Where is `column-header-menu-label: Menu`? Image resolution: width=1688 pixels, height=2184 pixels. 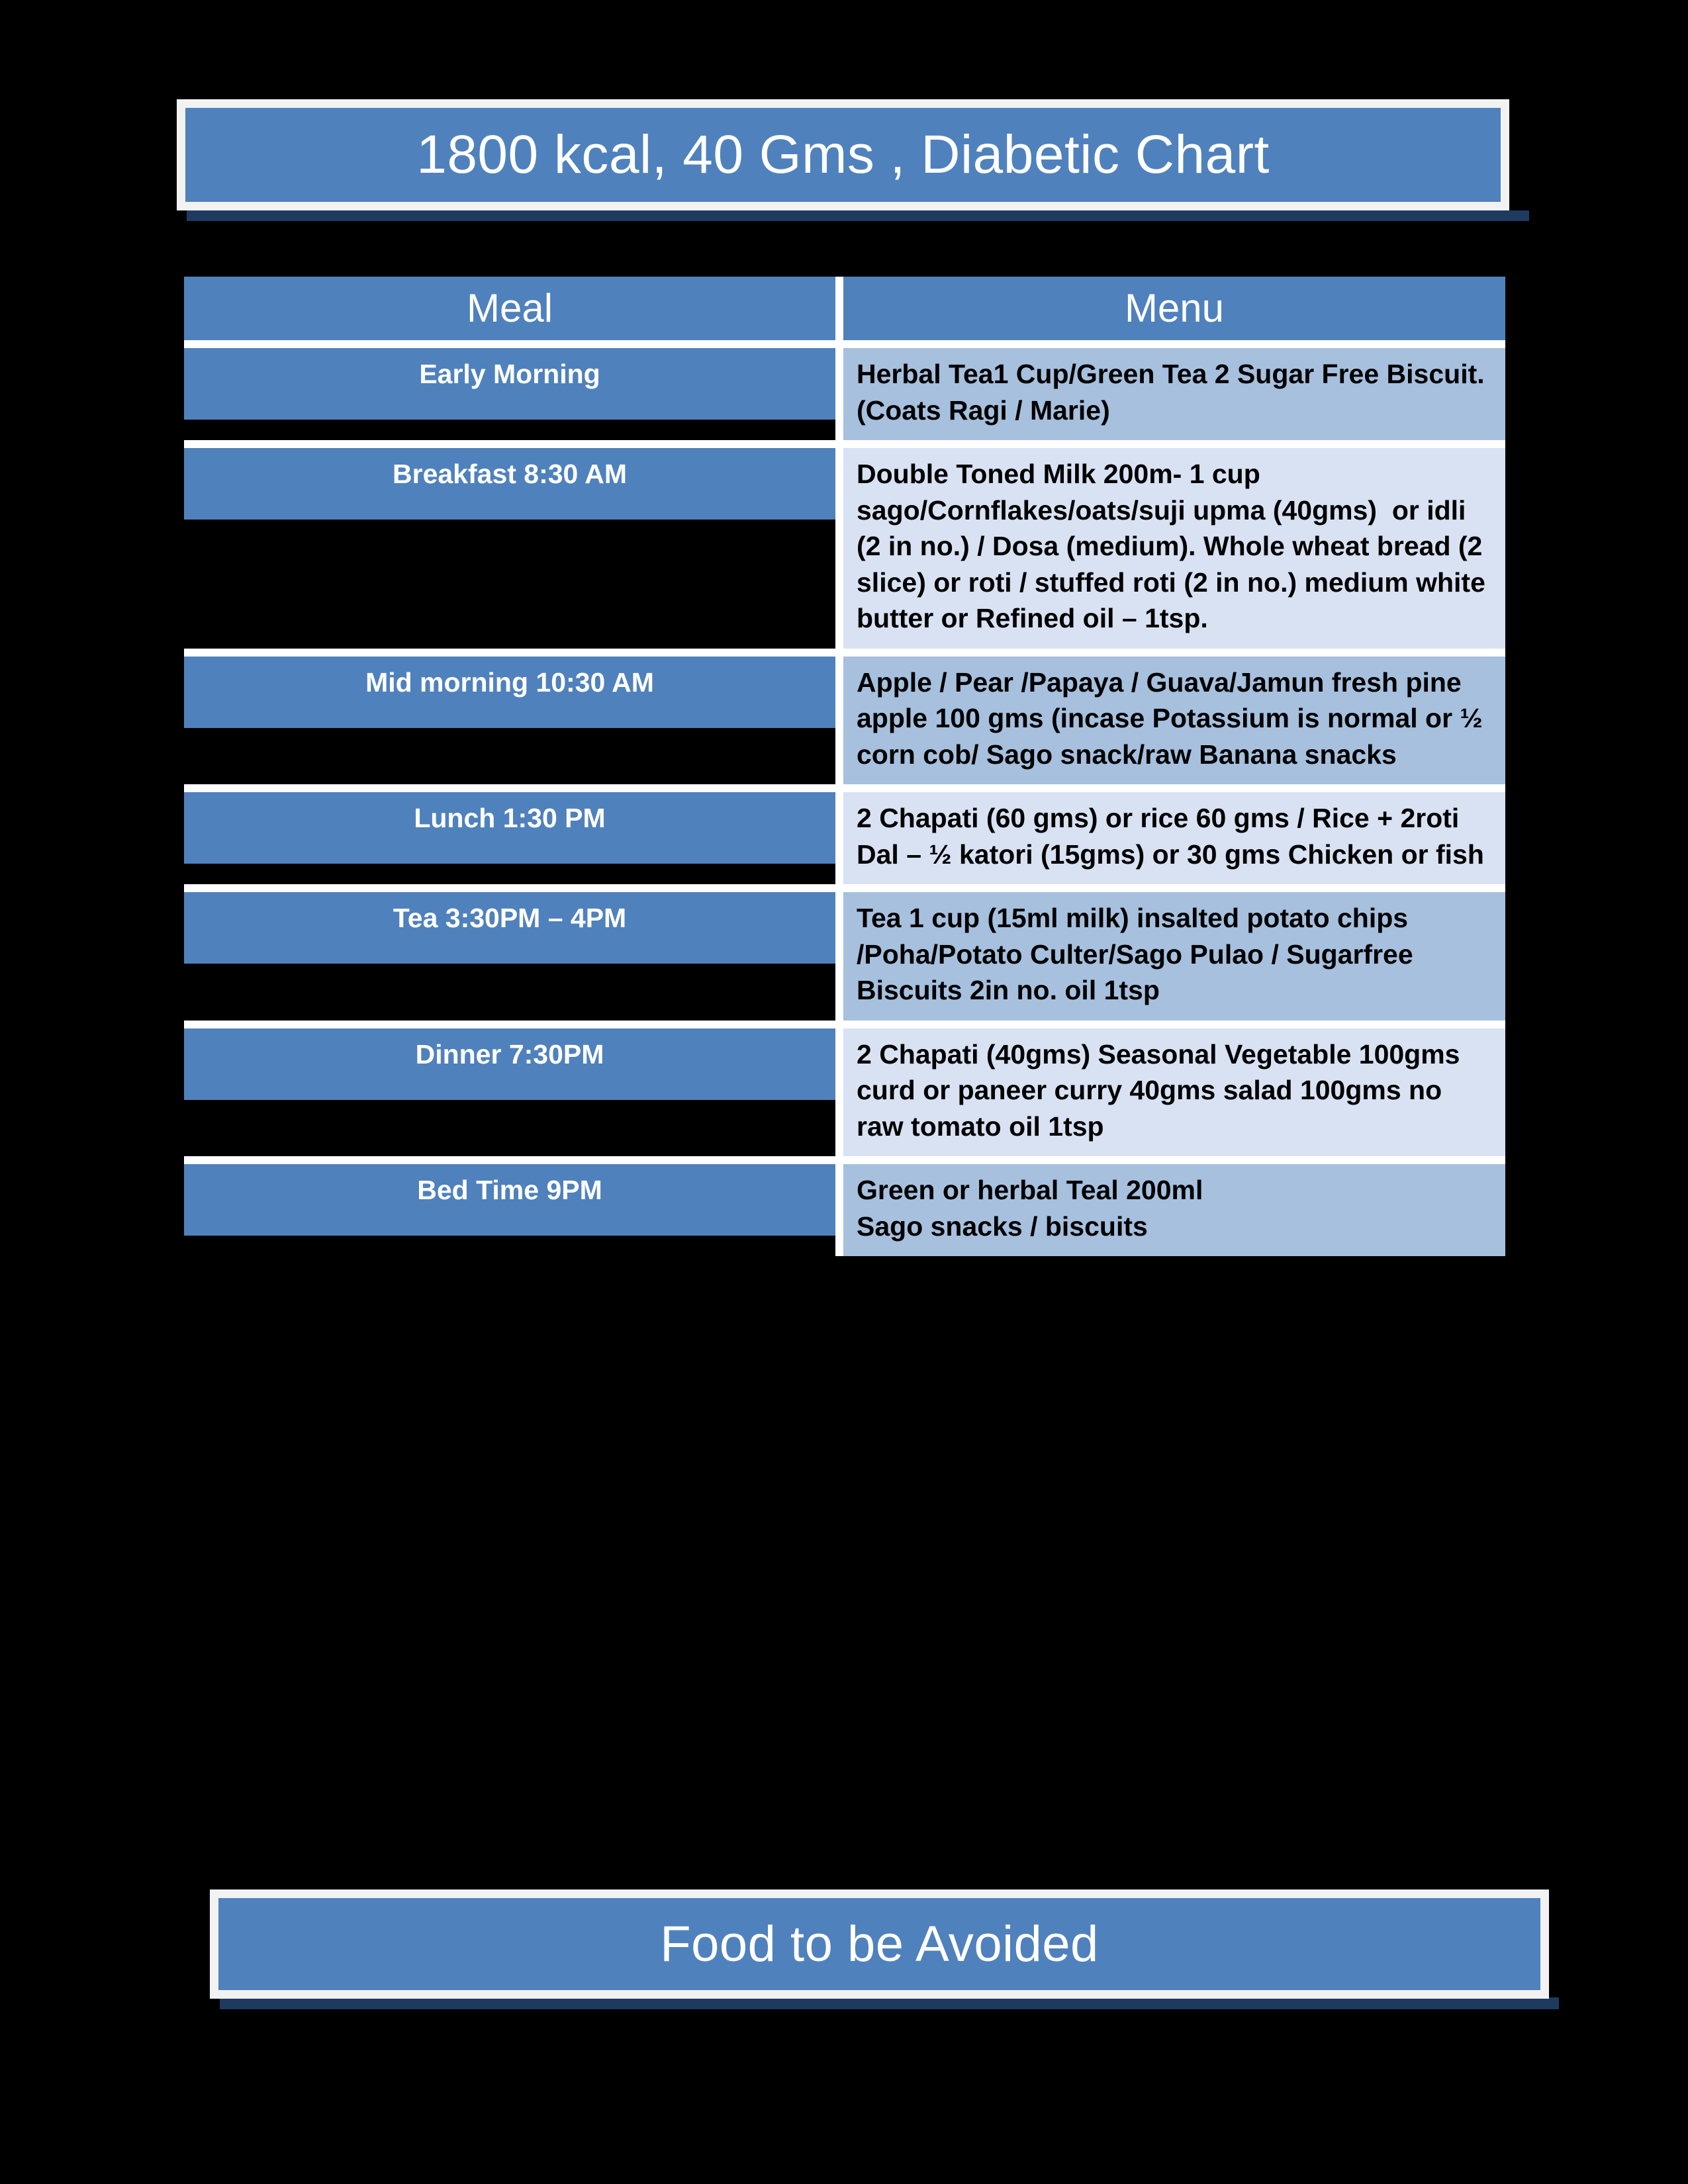 column-header-menu-label: Menu is located at coordinates (1174, 308).